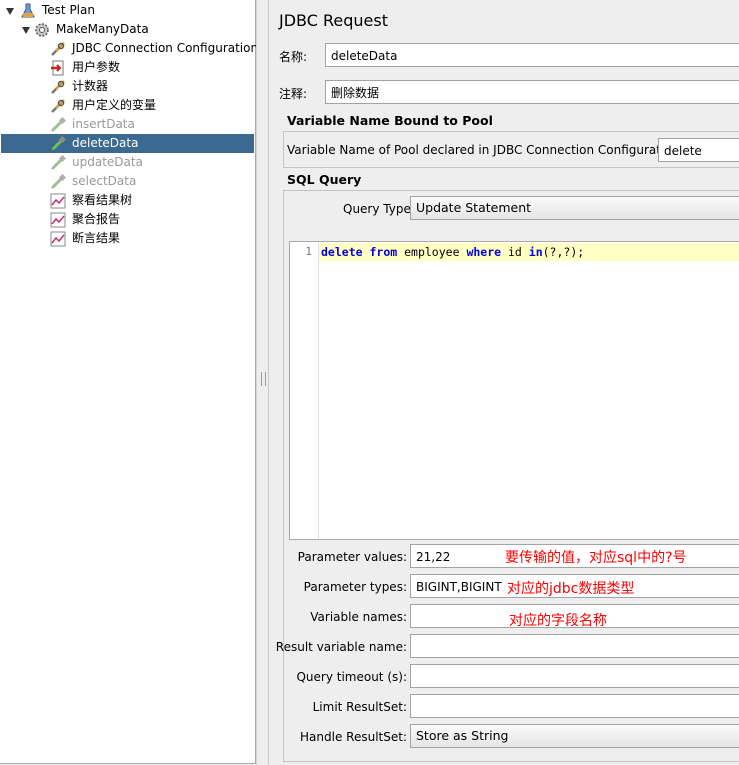 This screenshot has height=765, width=739. I want to click on tree-item-label: 用户参数, so click(96, 67).